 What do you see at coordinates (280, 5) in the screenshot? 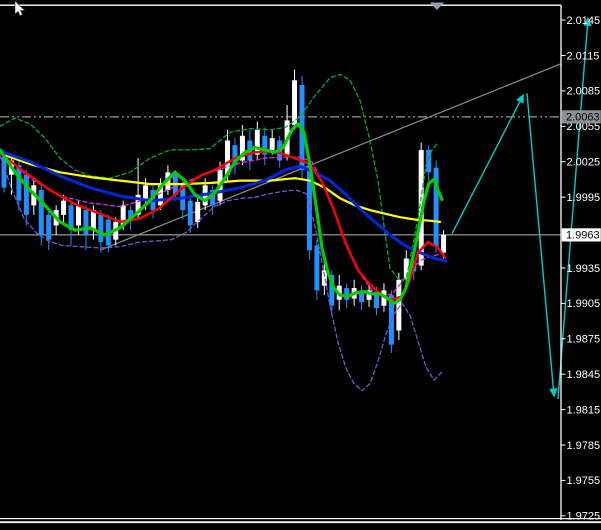
I see `top-border-line` at bounding box center [280, 5].